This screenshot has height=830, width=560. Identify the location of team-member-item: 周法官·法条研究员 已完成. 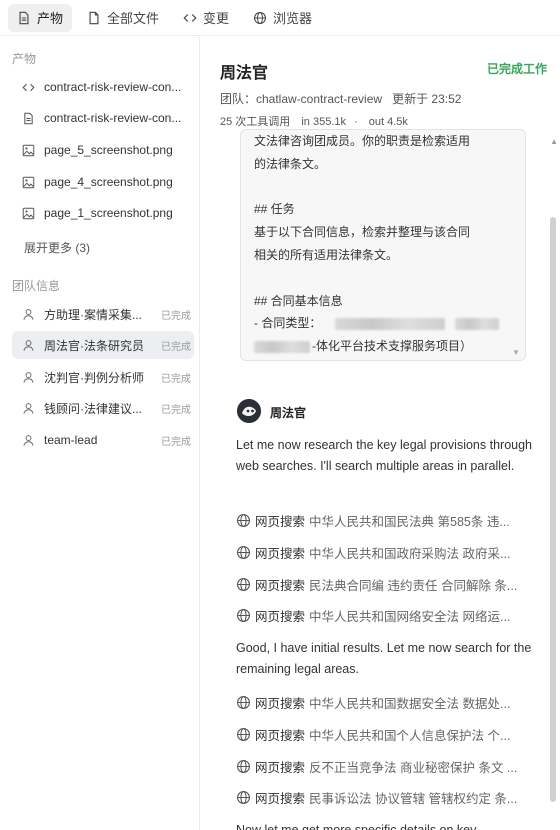
(103, 345).